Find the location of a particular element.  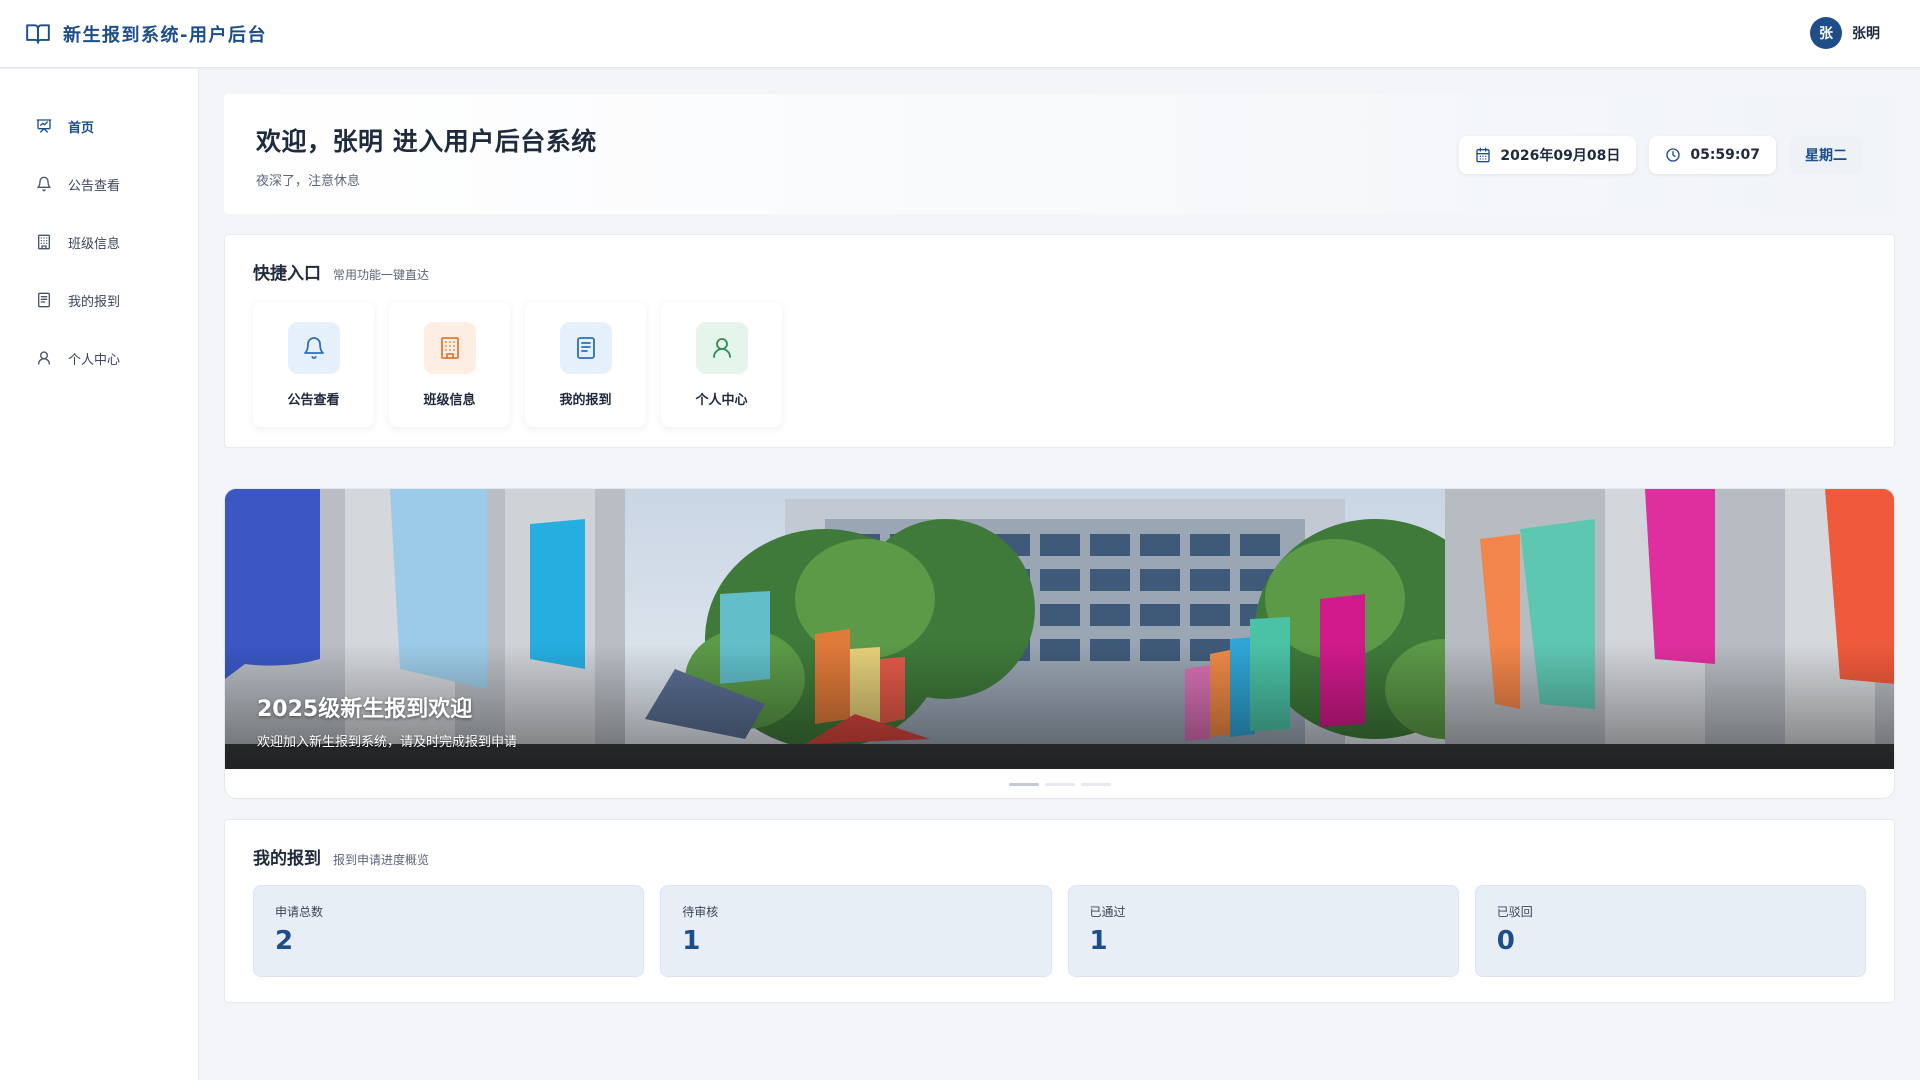

section-subtitle: 常用功能一键直达 is located at coordinates (381, 275).